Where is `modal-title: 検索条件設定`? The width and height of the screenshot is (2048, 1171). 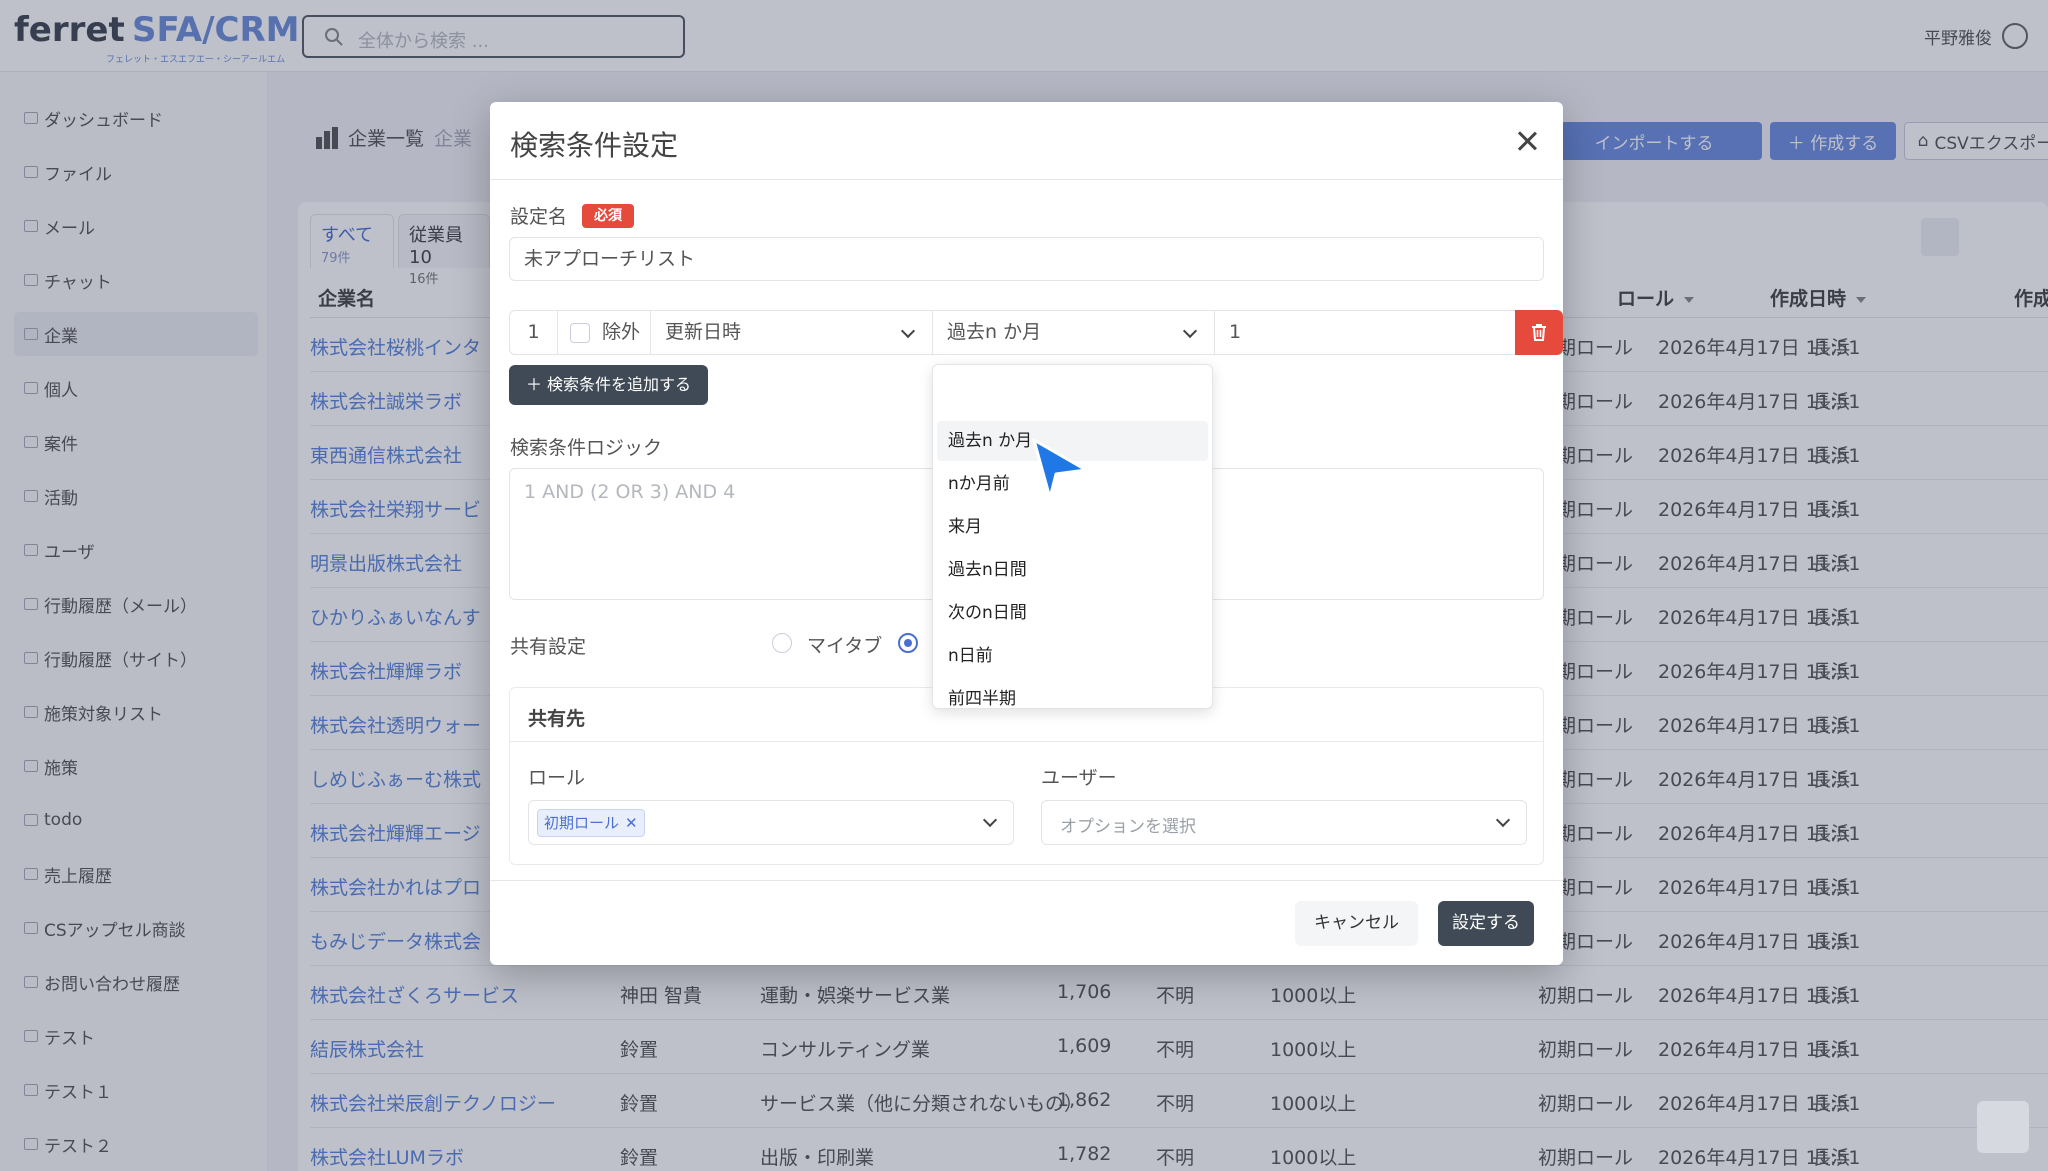
modal-title: 検索条件設定 is located at coordinates (594, 145).